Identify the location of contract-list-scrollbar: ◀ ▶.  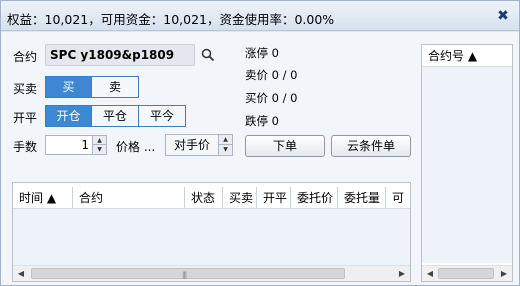
(467, 273).